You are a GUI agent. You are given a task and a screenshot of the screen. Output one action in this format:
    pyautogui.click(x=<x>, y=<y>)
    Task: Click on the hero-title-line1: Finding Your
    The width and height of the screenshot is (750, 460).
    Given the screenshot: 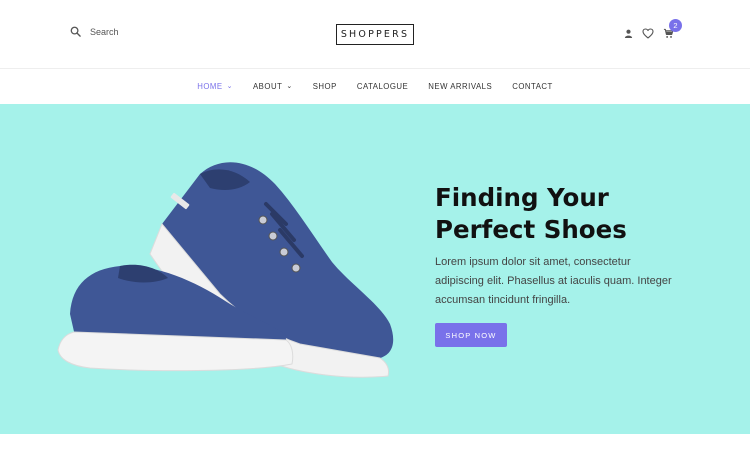 What is the action you would take?
    pyautogui.click(x=522, y=197)
    